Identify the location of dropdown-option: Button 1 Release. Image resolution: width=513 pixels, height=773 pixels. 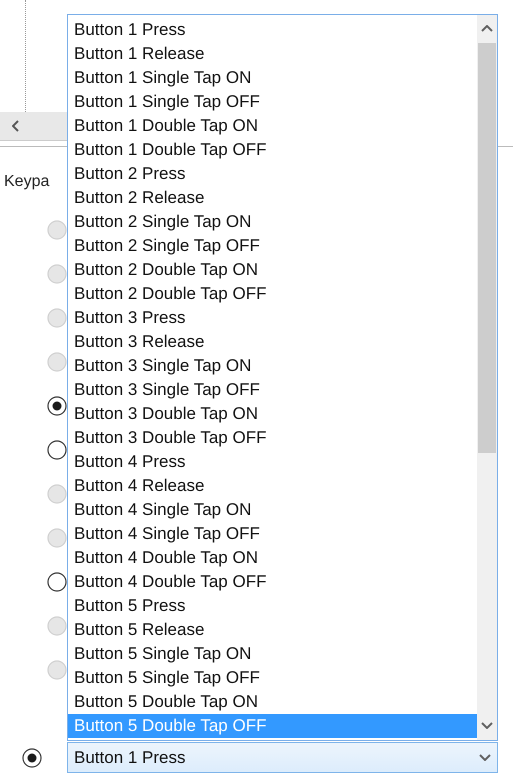
(272, 54).